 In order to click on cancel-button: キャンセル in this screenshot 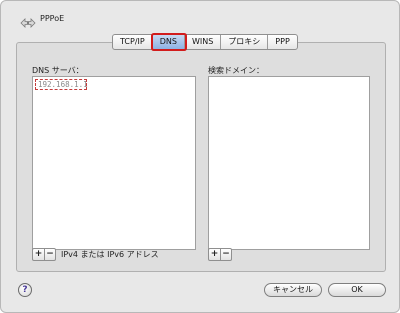, I will do `click(293, 290)`.